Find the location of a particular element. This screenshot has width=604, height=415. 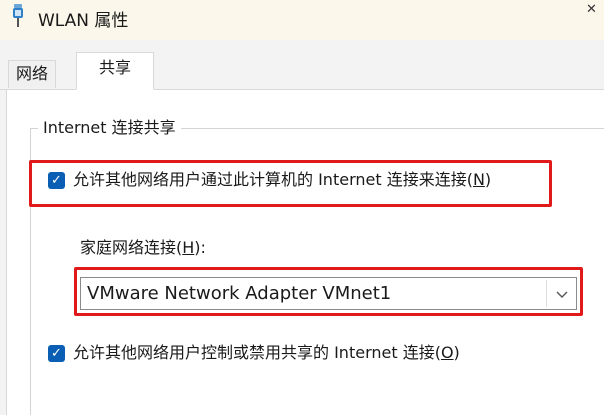

tab-network-label: 网络 is located at coordinates (31, 73).